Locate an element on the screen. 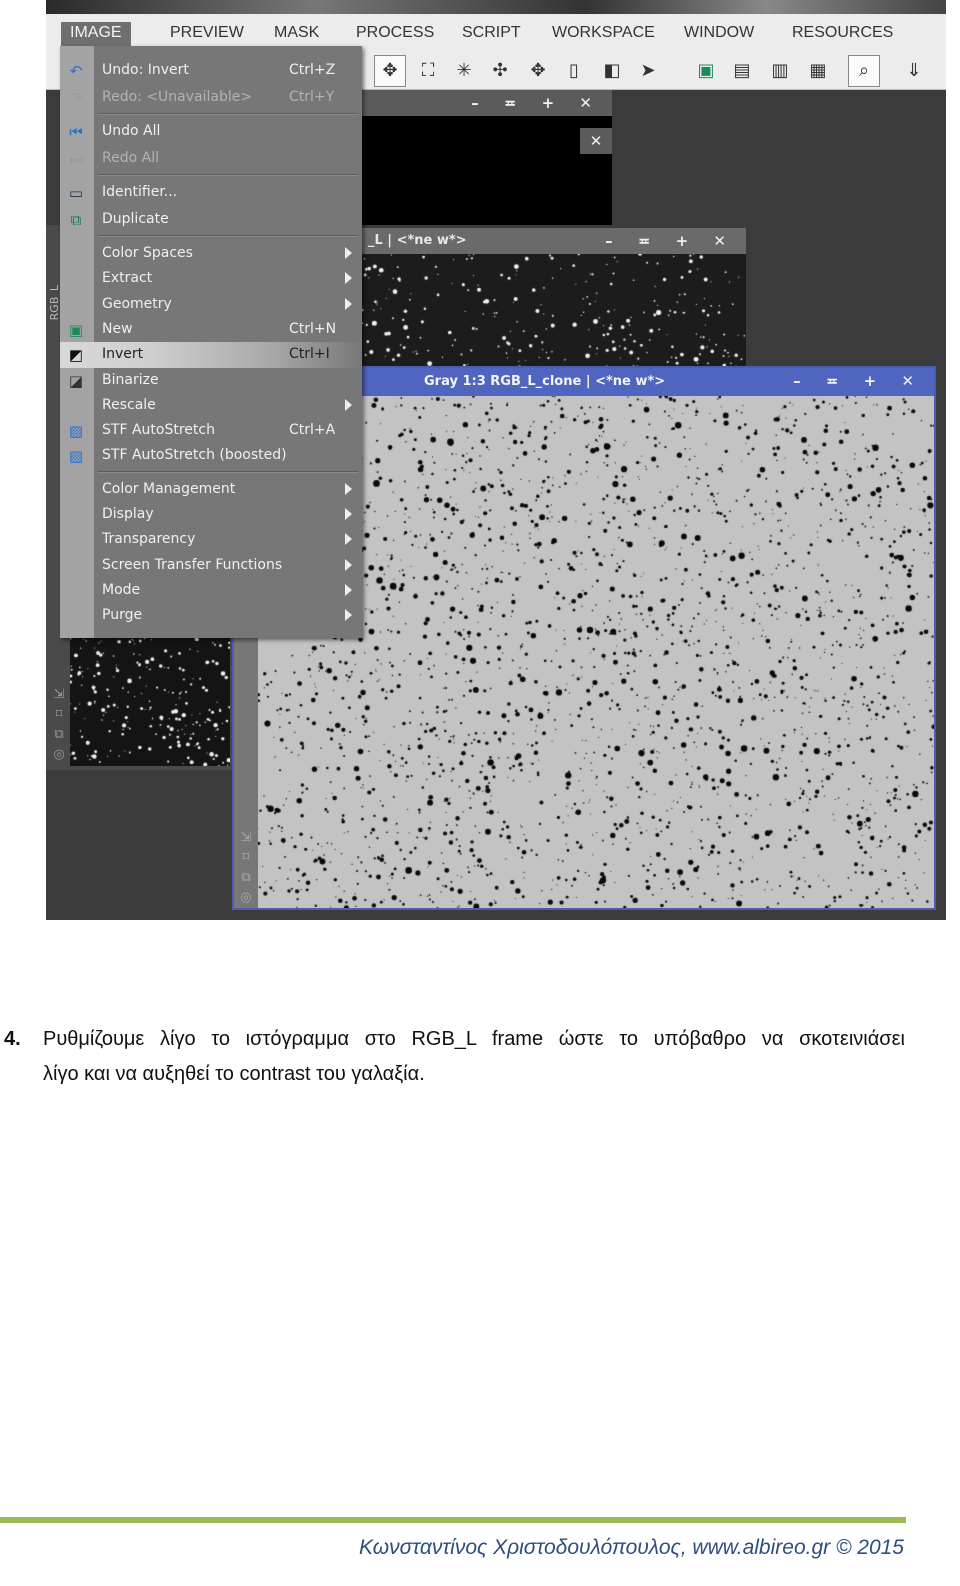 This screenshot has height=1586, width=960. new-preview-icon: ▣ is located at coordinates (706, 70).